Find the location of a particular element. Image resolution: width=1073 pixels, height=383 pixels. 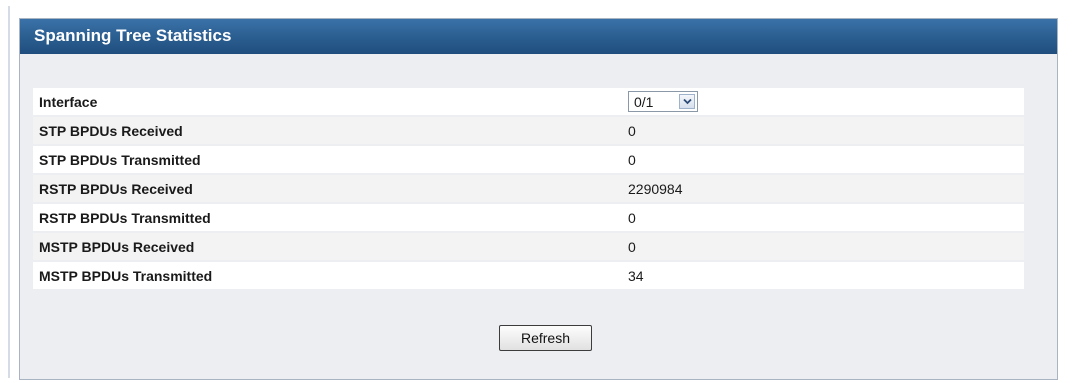

stat-label: MSTP BPDUs Received is located at coordinates (327, 246).